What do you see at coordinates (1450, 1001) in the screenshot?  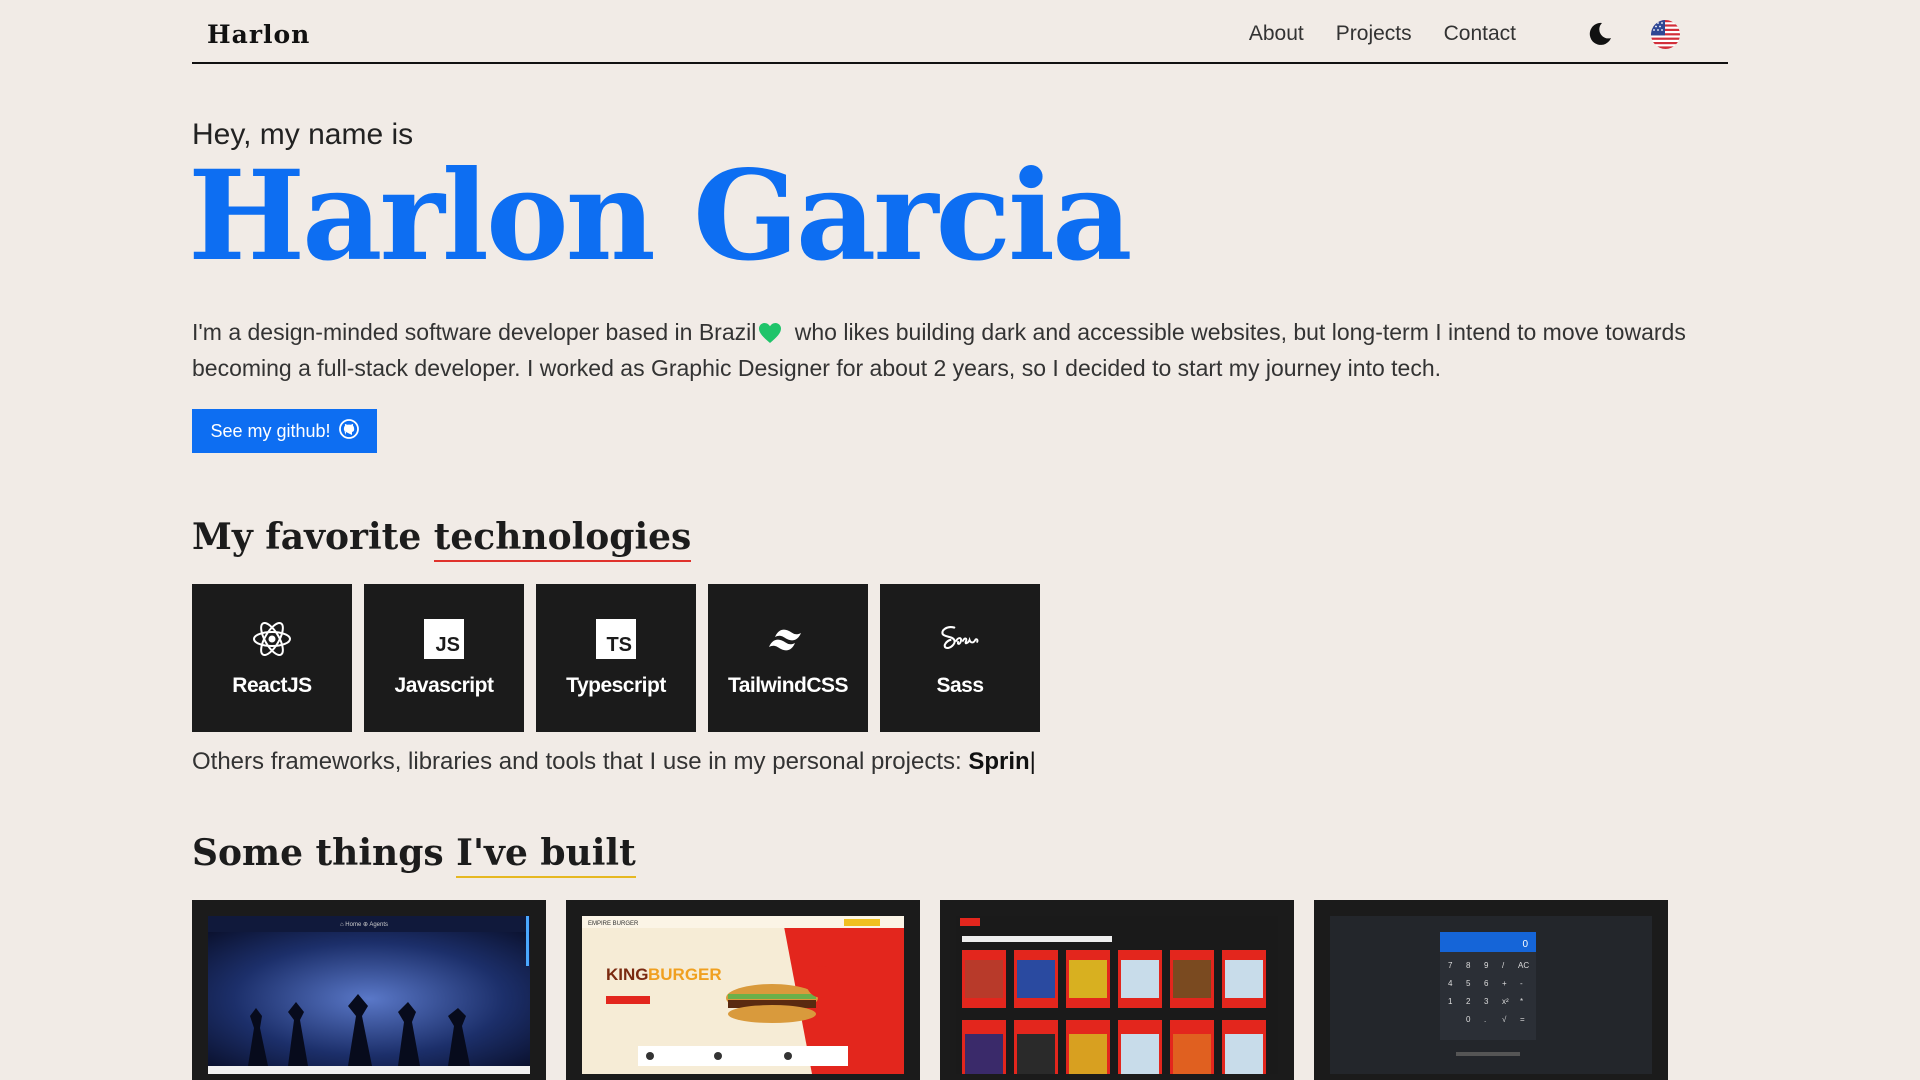 I see `svg-text: 1` at bounding box center [1450, 1001].